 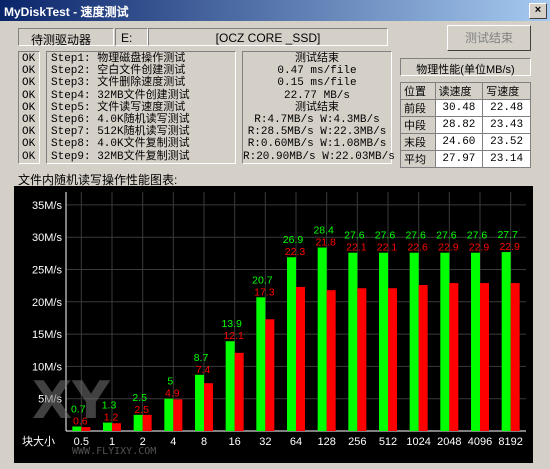 What do you see at coordinates (357, 442) in the screenshot?
I see `x-tick-label: 256` at bounding box center [357, 442].